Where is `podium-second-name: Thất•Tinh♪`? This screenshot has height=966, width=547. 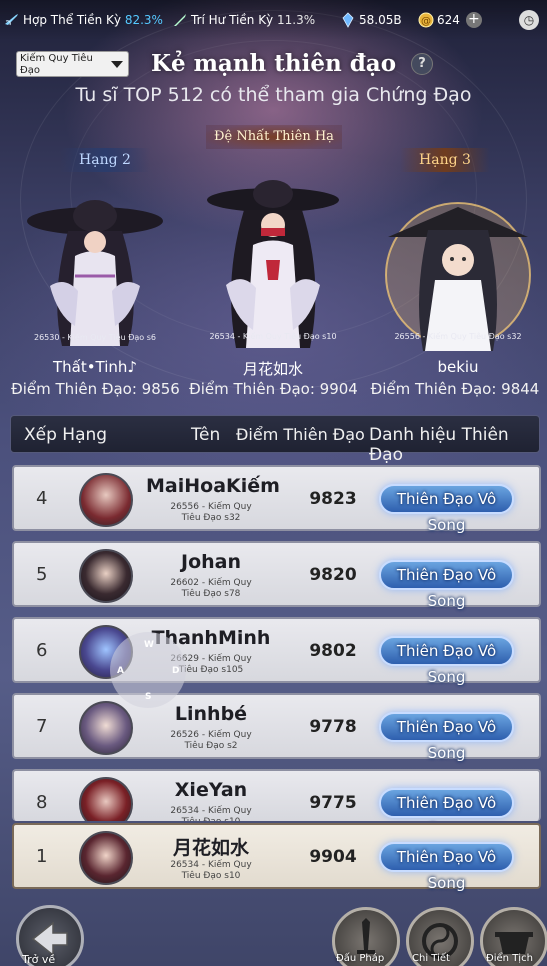
podium-second-name: Thất•Tinh♪ is located at coordinates (95, 367).